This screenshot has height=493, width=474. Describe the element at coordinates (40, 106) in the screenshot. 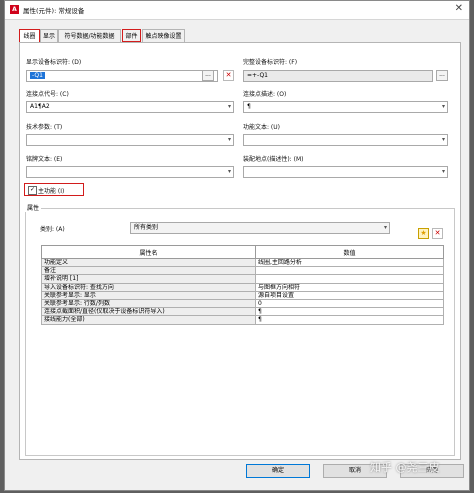

I see `connection-code-value: A1¶A2` at that location.